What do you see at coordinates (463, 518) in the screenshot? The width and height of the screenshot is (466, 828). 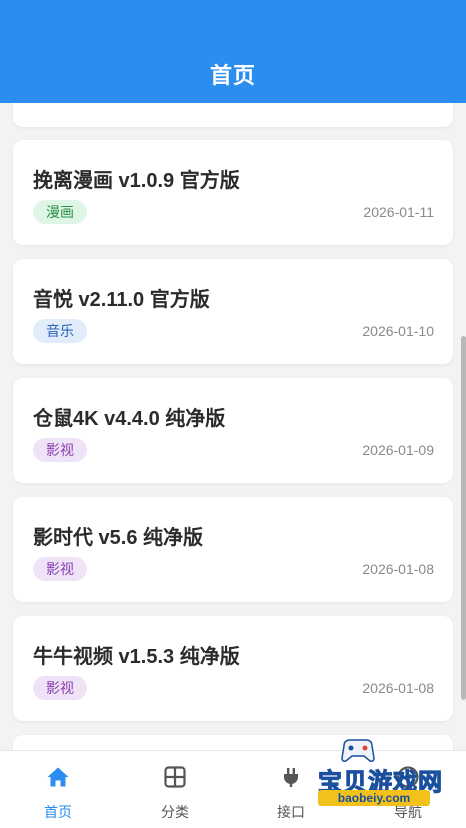 I see `scrollbar` at bounding box center [463, 518].